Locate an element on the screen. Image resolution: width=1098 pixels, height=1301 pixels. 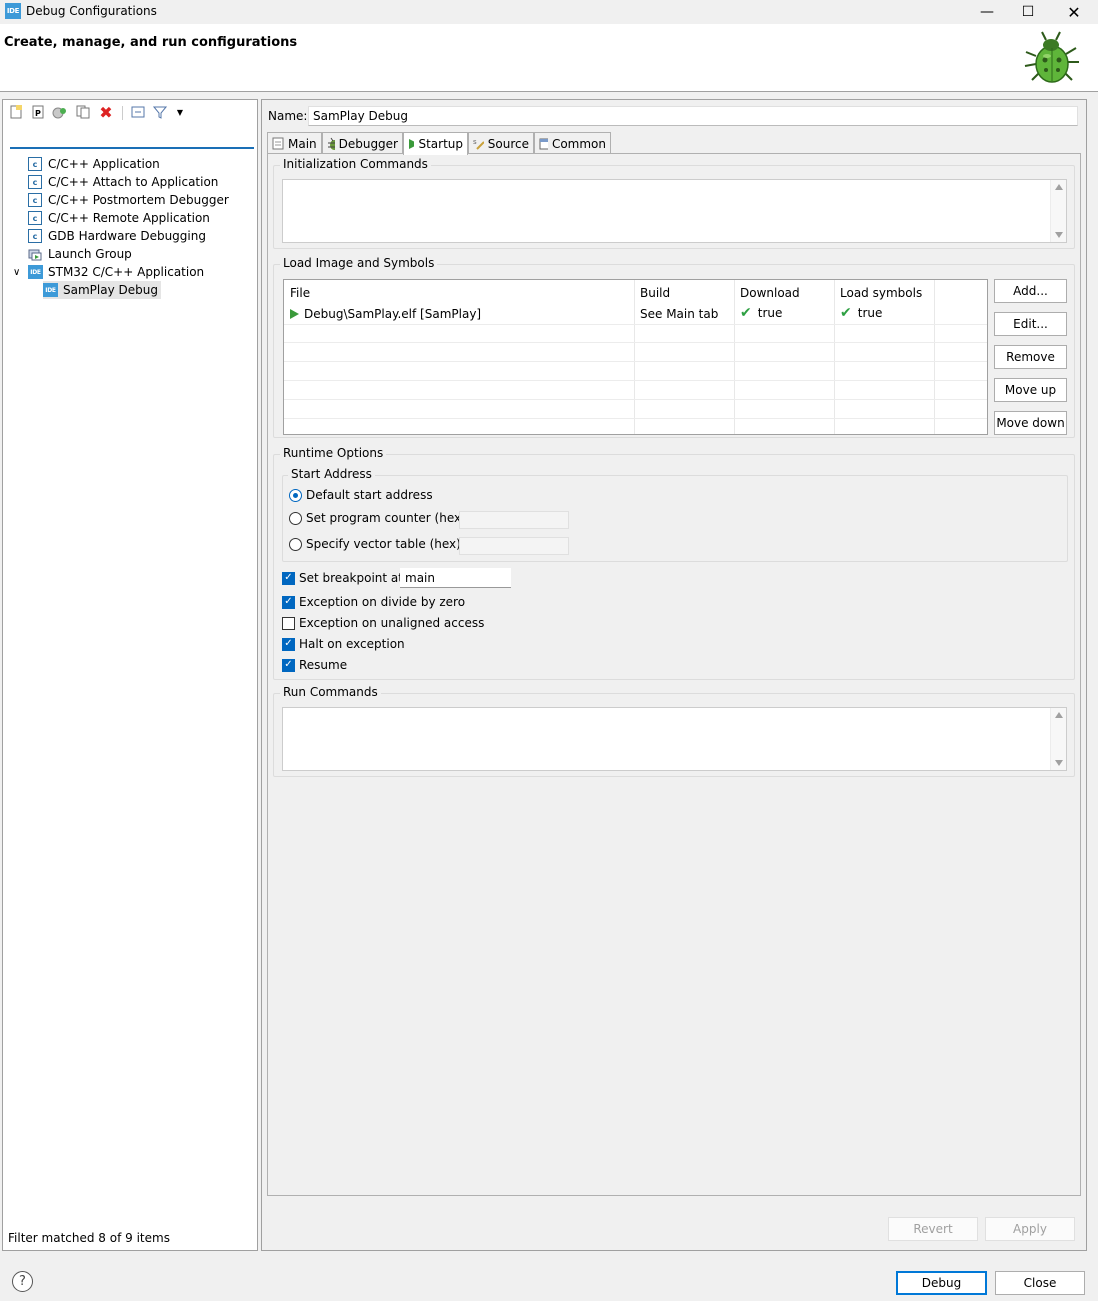
column-header-download: Download is located at coordinates (770, 293).